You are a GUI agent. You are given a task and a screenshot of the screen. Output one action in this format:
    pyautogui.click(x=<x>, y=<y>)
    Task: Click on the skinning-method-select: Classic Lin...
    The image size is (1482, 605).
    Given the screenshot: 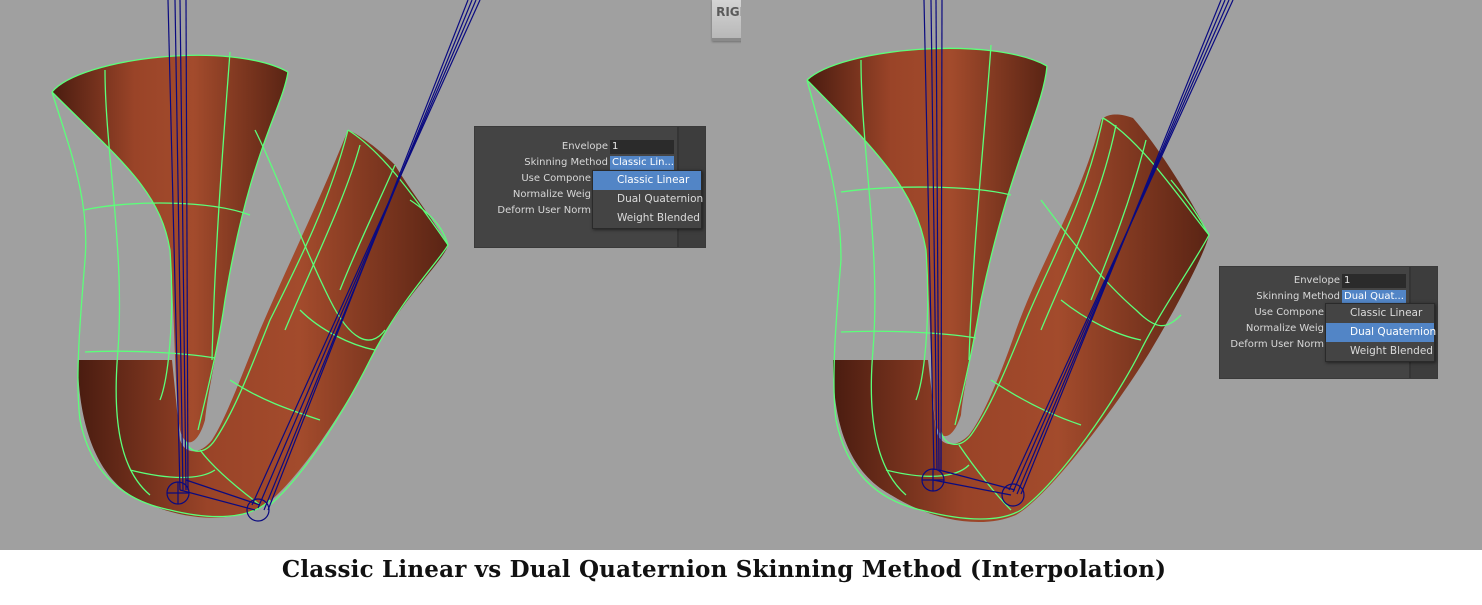 What is the action you would take?
    pyautogui.click(x=642, y=163)
    